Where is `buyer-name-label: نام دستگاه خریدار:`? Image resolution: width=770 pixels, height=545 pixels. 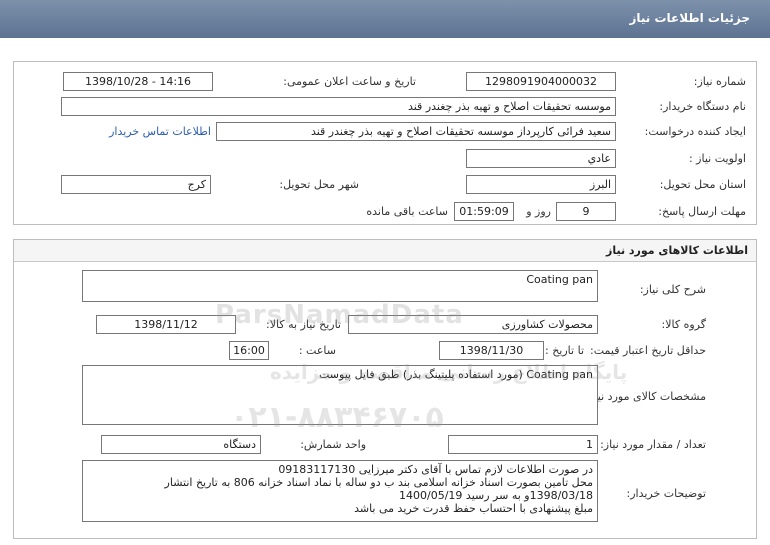
buyer-name-label: نام دستگاه خریدار: is located at coordinates (702, 106).